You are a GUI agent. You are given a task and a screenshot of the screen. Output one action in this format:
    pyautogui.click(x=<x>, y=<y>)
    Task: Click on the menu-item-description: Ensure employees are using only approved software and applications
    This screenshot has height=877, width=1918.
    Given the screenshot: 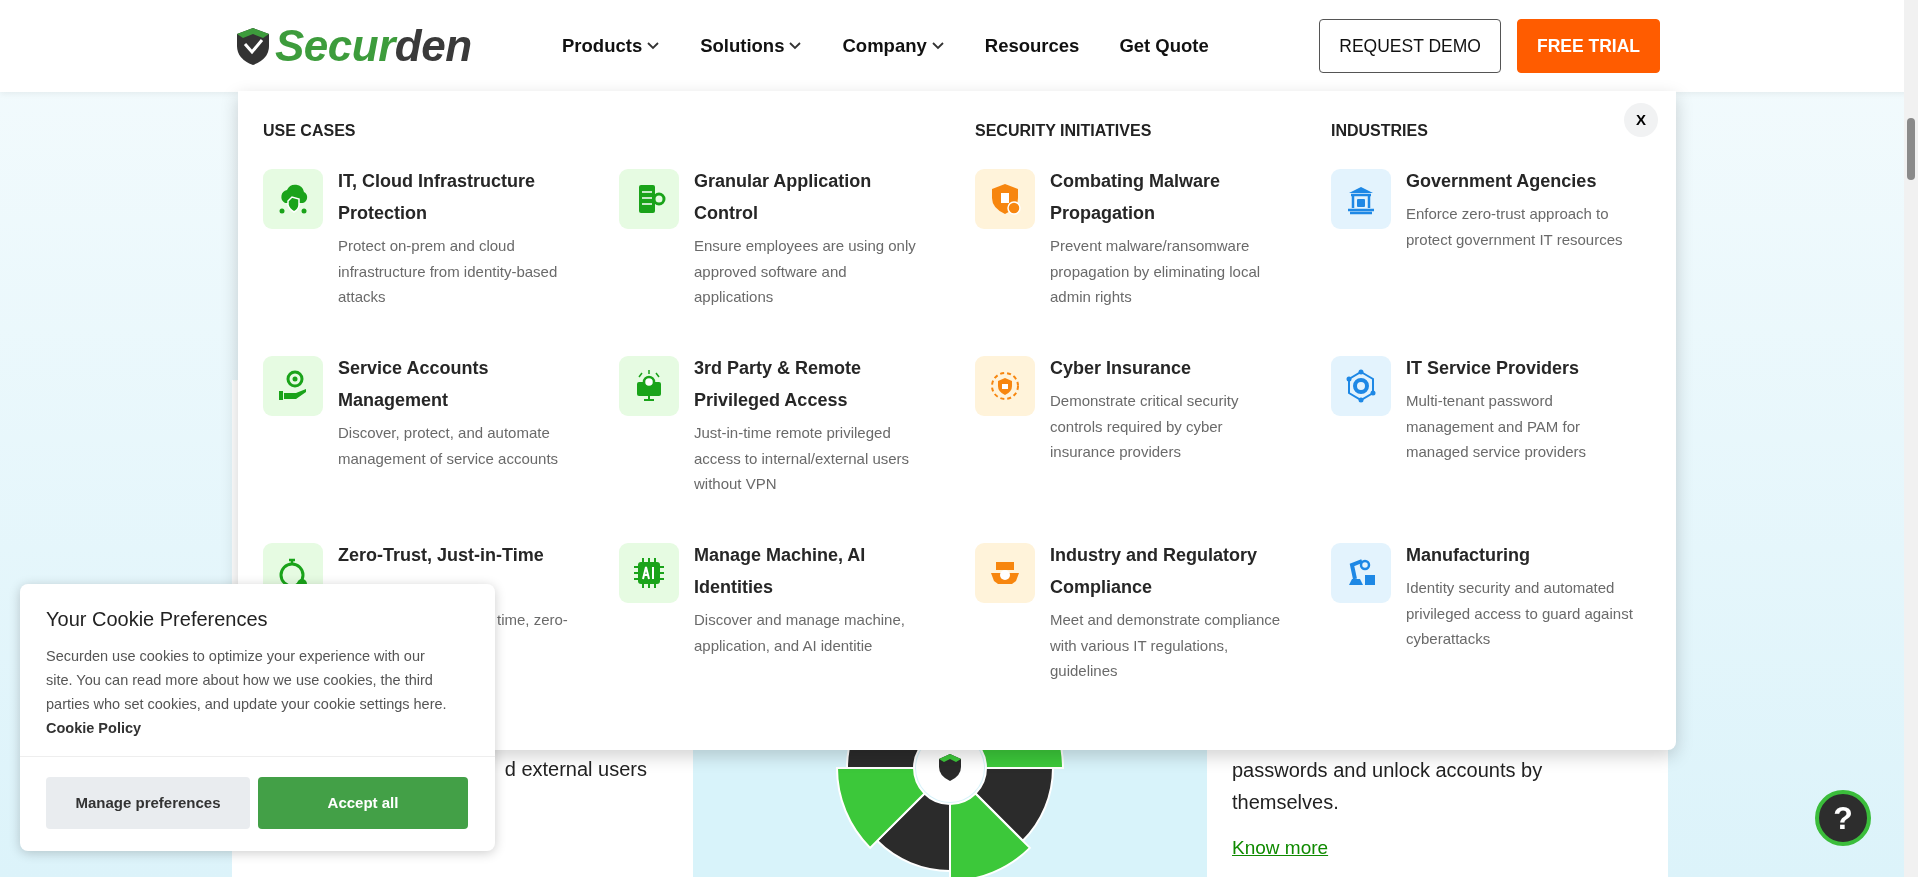 What is the action you would take?
    pyautogui.click(x=805, y=271)
    